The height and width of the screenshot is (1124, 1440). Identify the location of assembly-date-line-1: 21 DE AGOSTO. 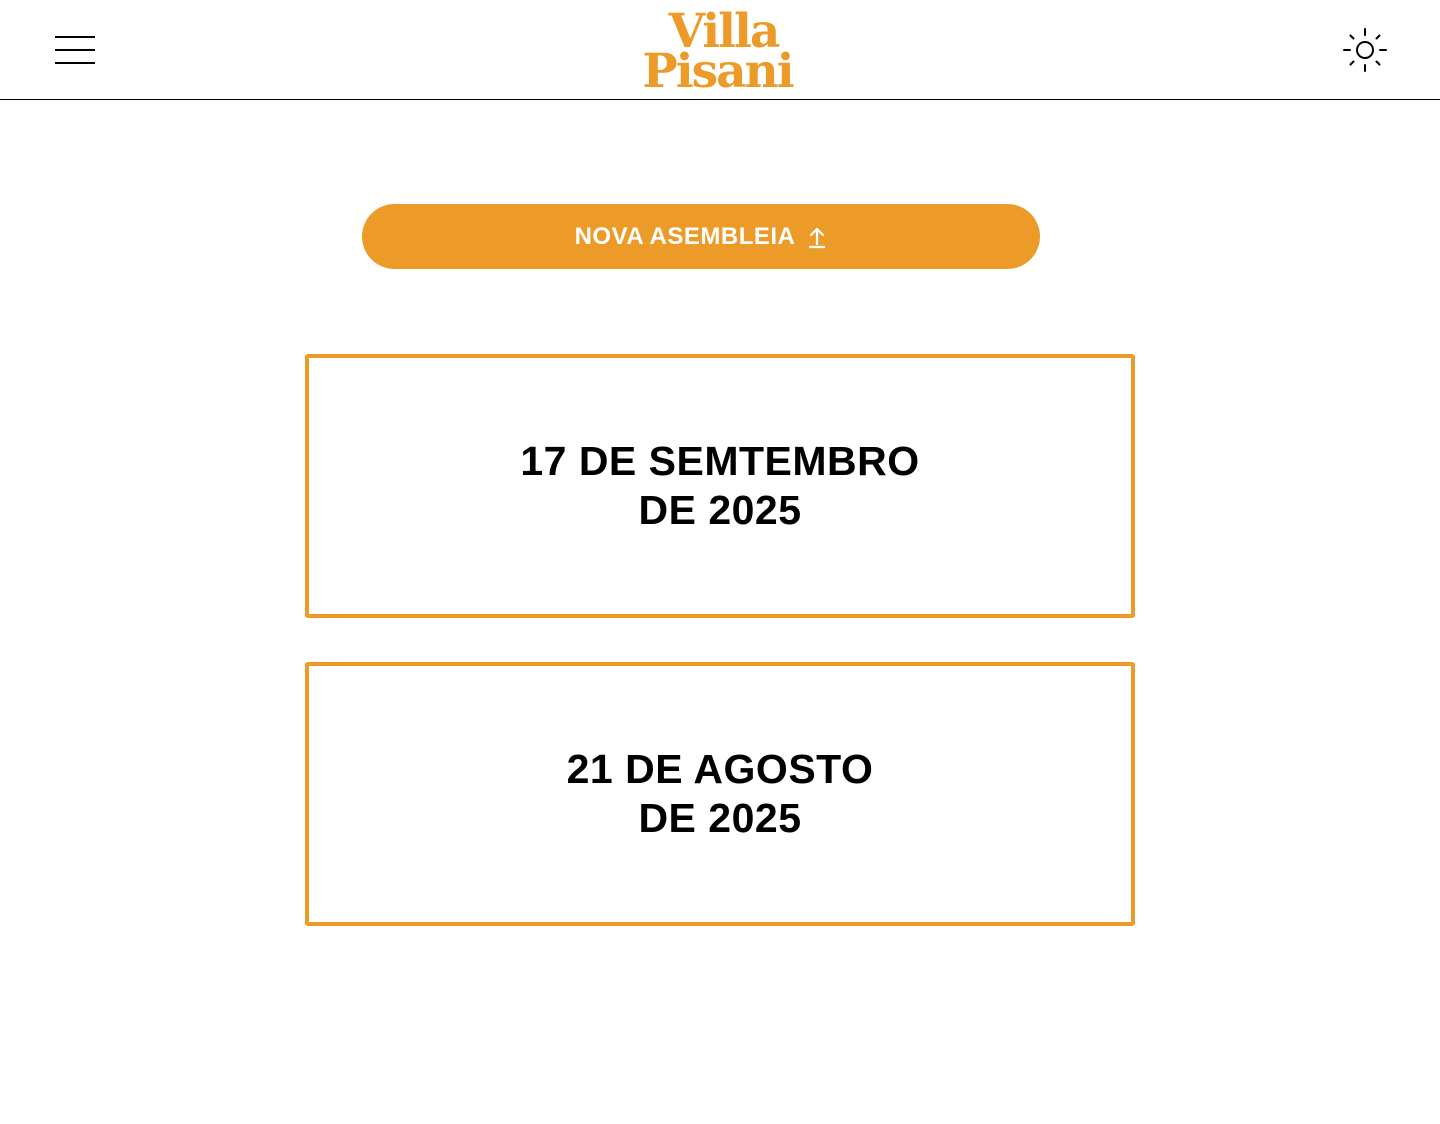
(720, 769).